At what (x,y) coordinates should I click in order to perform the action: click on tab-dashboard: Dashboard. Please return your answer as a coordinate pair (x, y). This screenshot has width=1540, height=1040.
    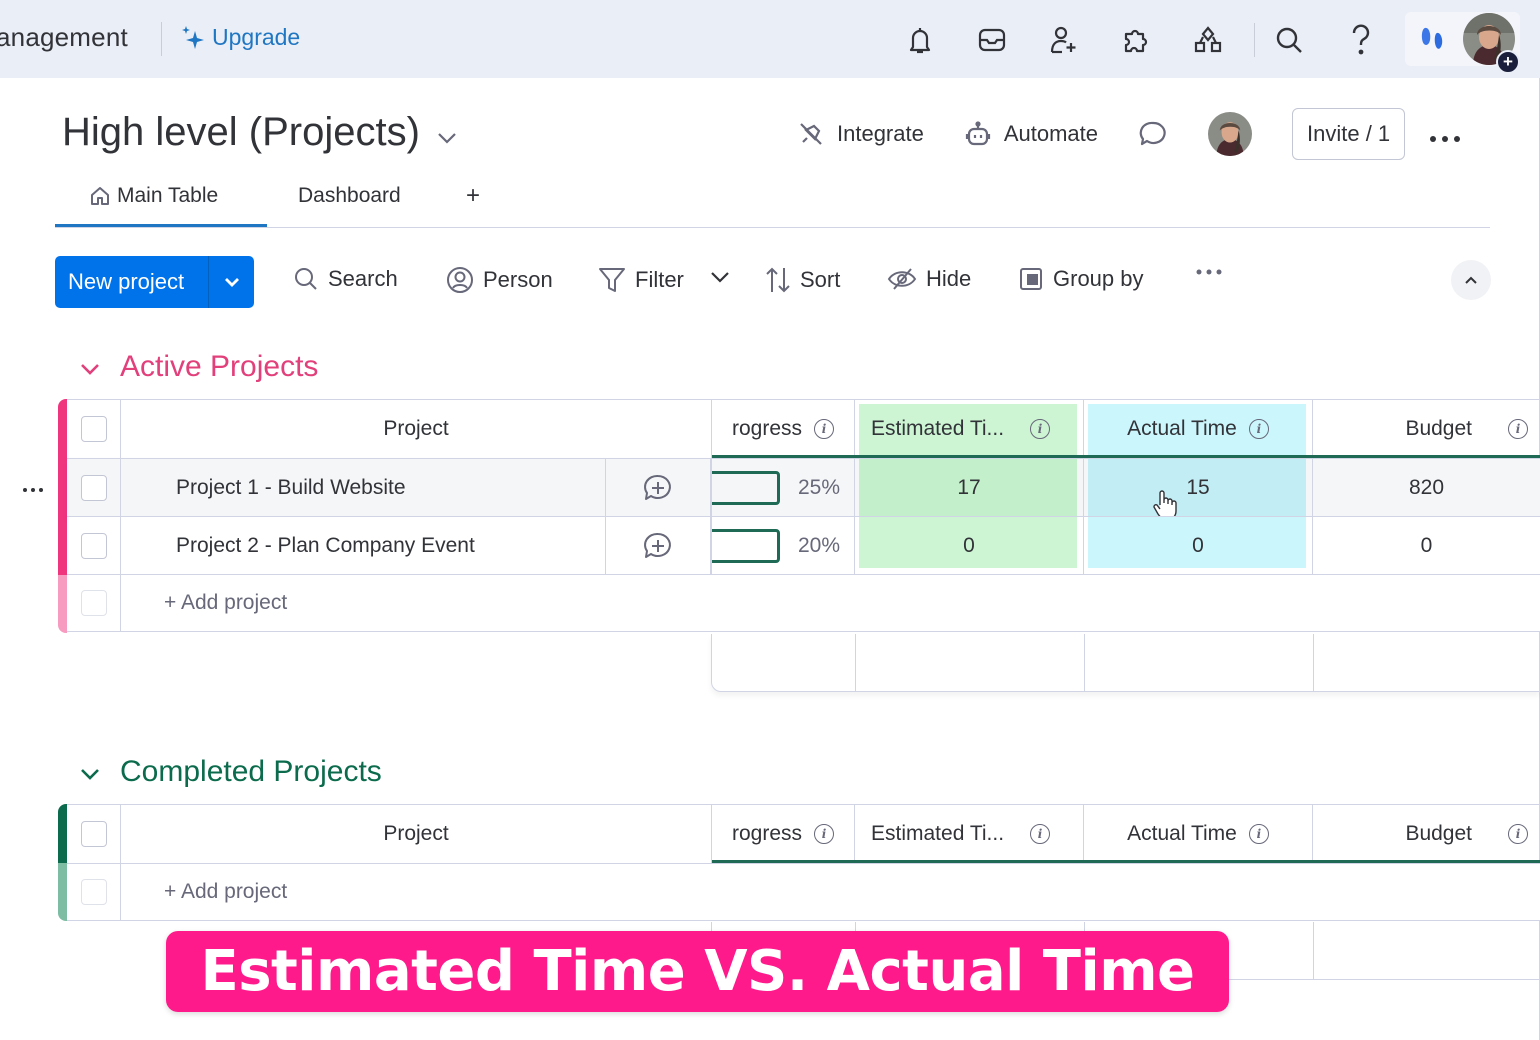
    Looking at the image, I should click on (349, 196).